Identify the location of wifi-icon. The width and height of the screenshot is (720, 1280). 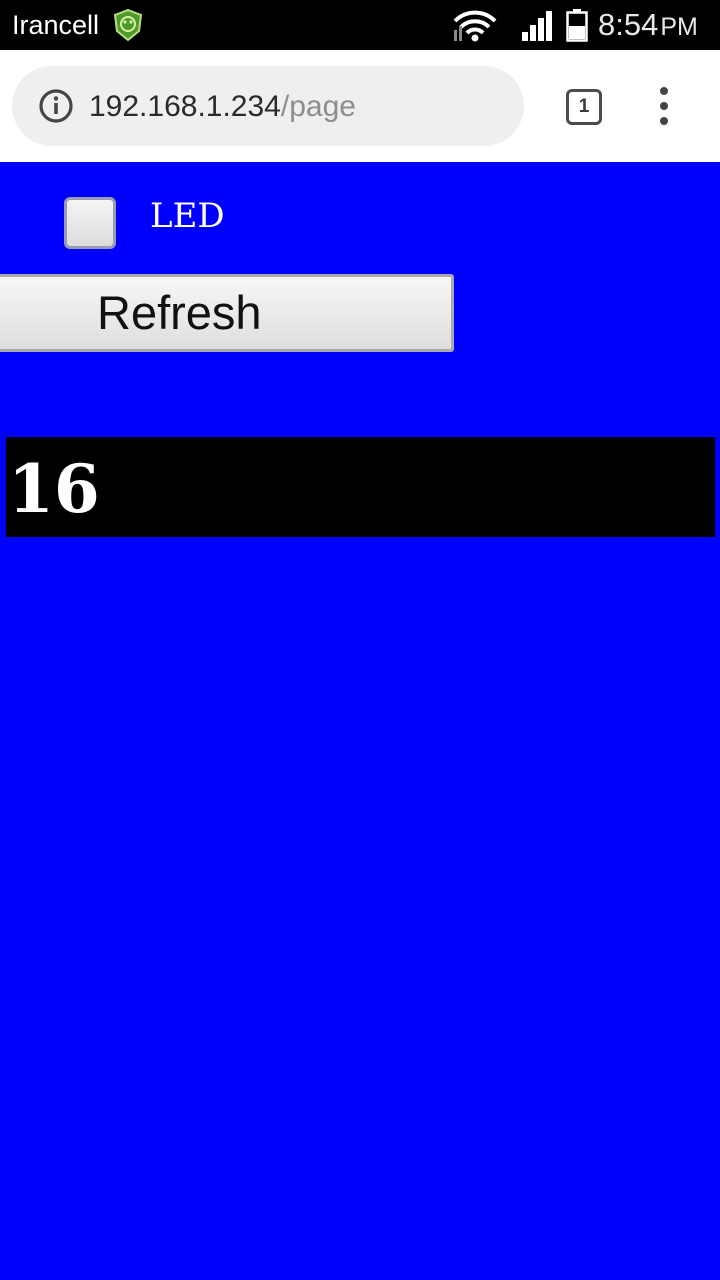
(475, 26).